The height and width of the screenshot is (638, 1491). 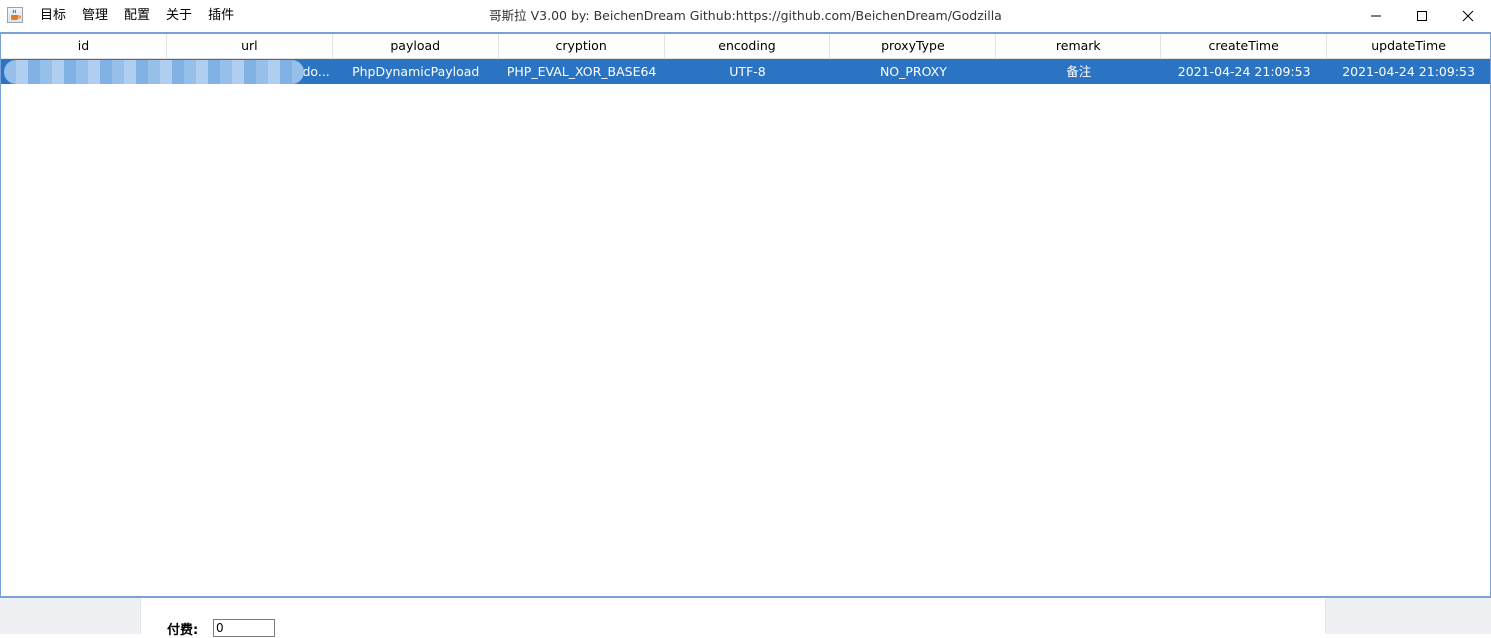 I want to click on menu-item-config: 配置, so click(x=137, y=16).